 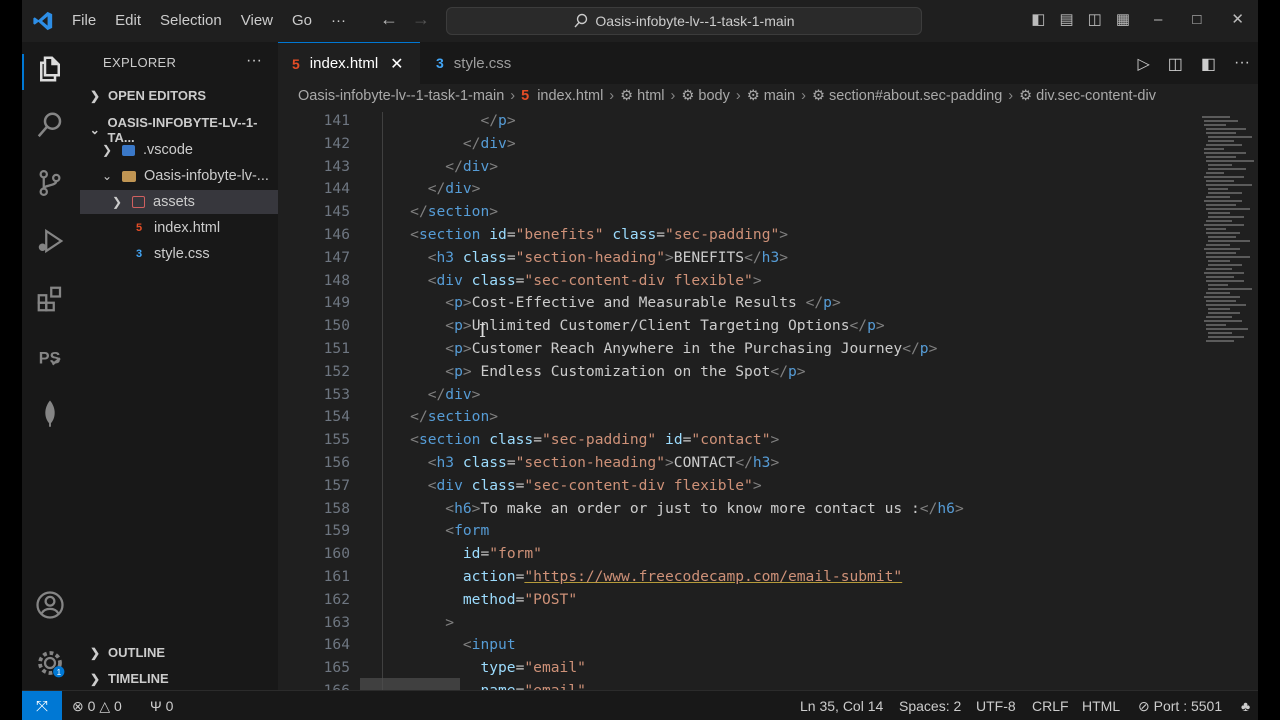 What do you see at coordinates (191, 20) in the screenshot?
I see `menu-selection: Selection` at bounding box center [191, 20].